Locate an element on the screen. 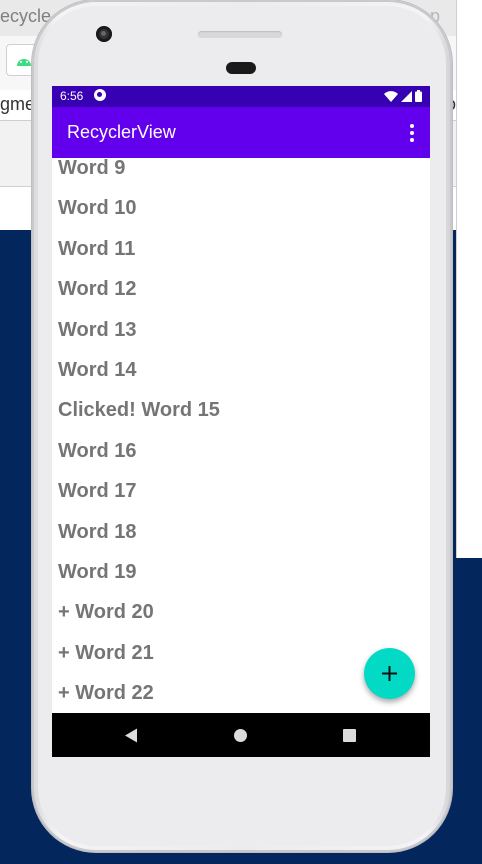 Image resolution: width=482 pixels, height=864 pixels. back-triangle-icon is located at coordinates (131, 735).